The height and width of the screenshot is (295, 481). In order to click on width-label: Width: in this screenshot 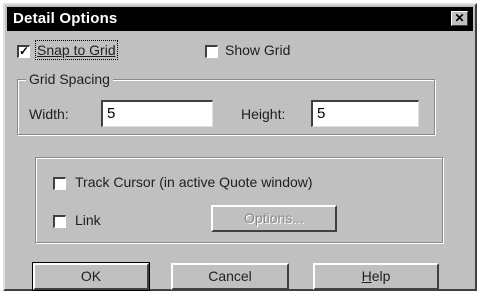, I will do `click(49, 114)`.